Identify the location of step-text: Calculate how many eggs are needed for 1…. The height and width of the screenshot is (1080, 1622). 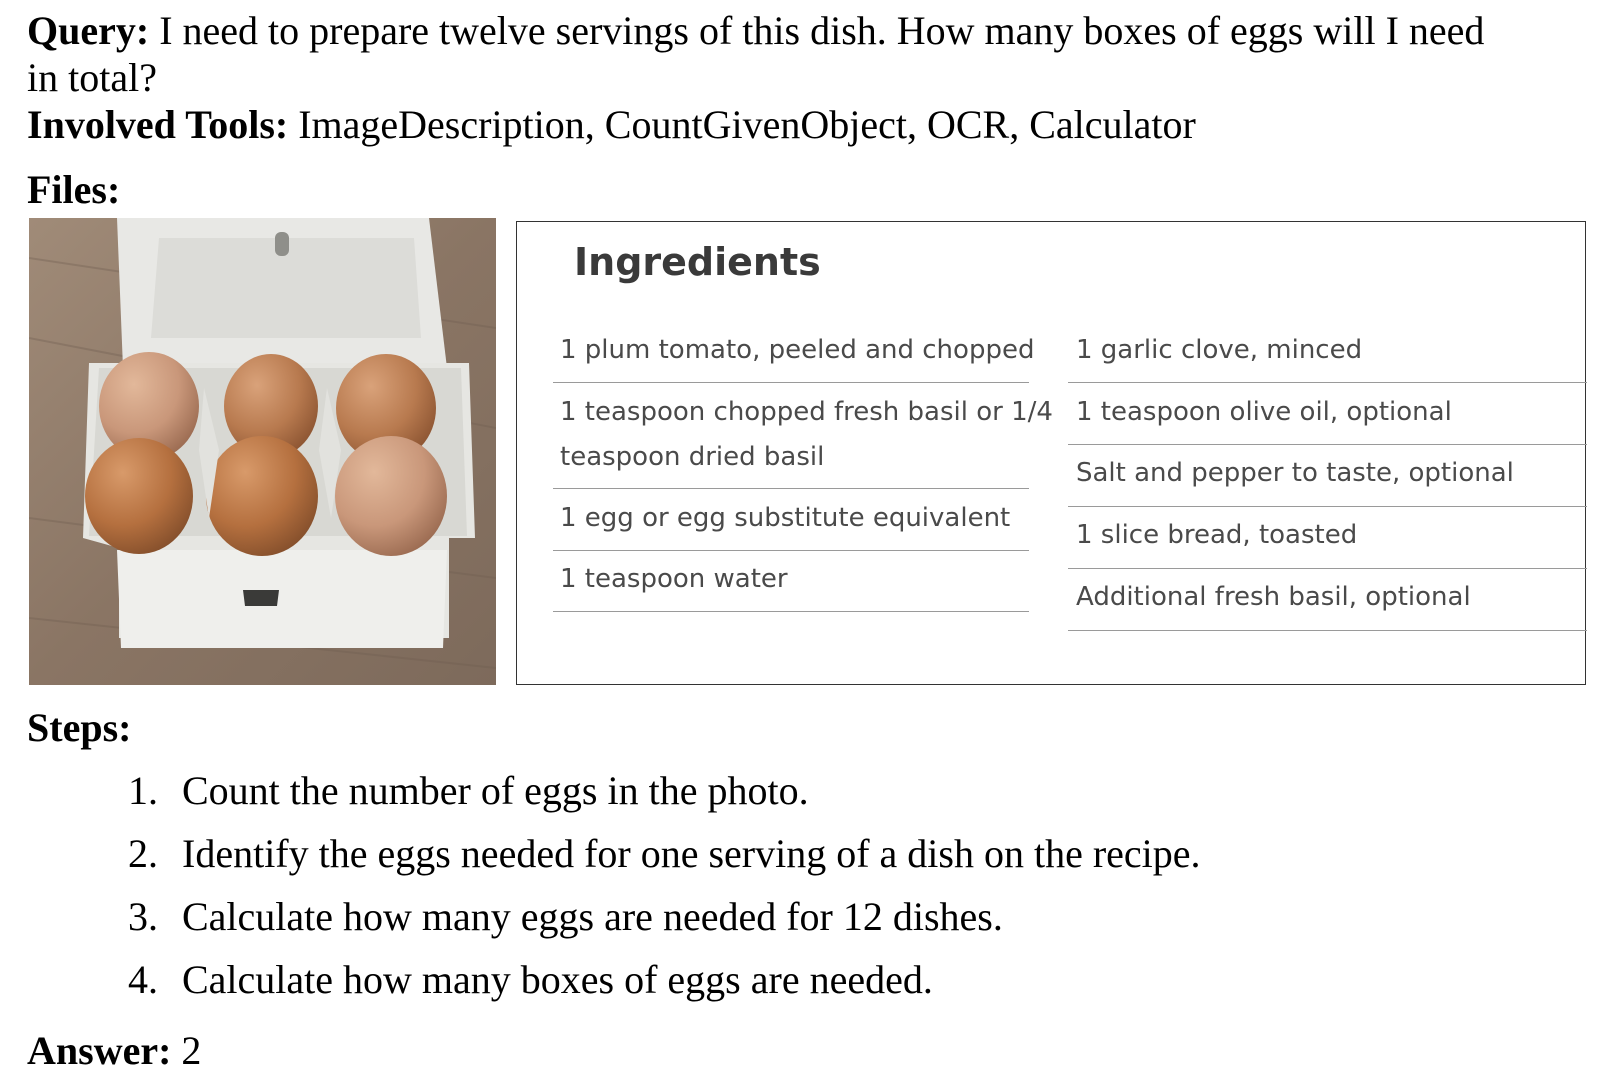
(592, 916).